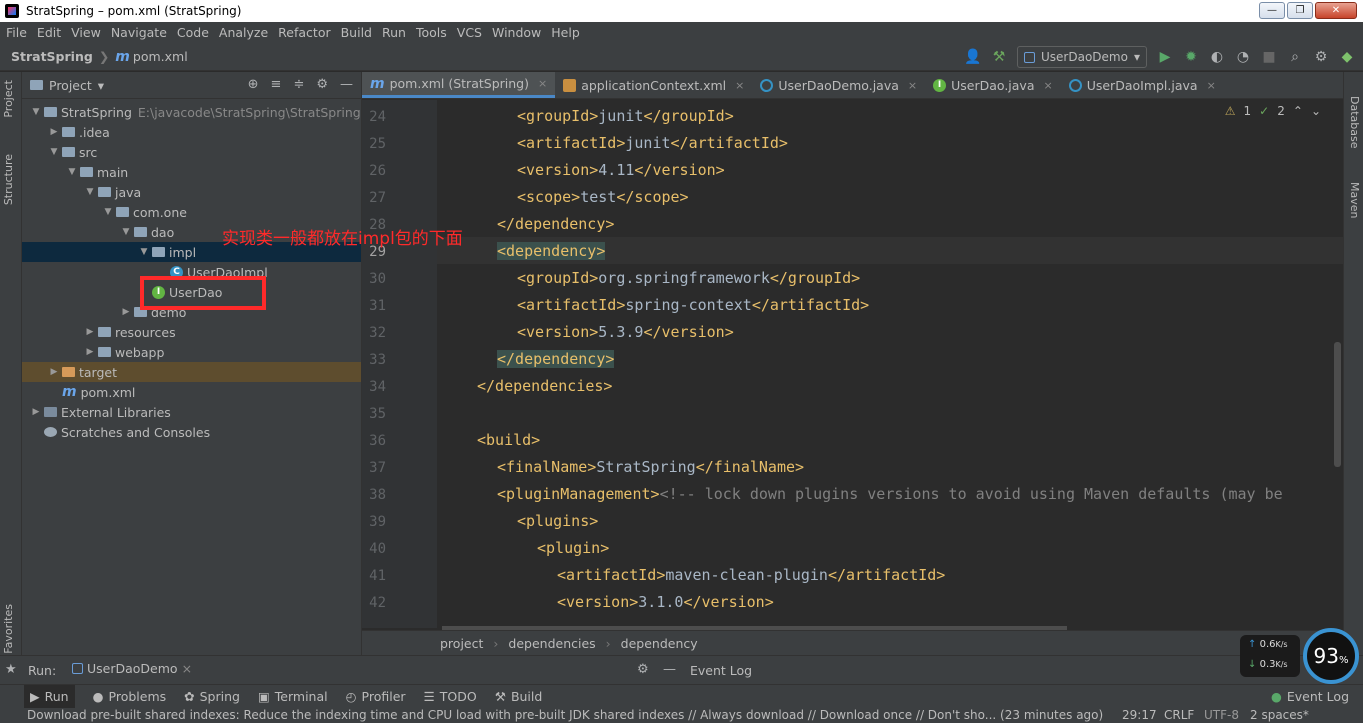  Describe the element at coordinates (276, 84) in the screenshot. I see `expand-all-icon: ≡` at that location.